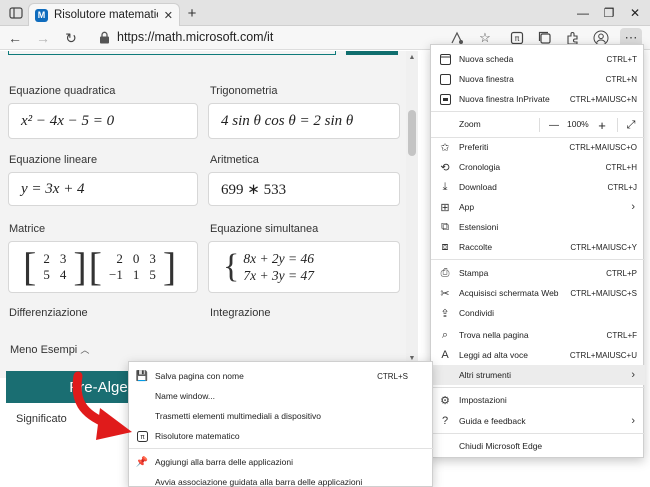 This screenshot has height=487, width=650. Describe the element at coordinates (445, 79) in the screenshot. I see `new-window-icon` at that location.